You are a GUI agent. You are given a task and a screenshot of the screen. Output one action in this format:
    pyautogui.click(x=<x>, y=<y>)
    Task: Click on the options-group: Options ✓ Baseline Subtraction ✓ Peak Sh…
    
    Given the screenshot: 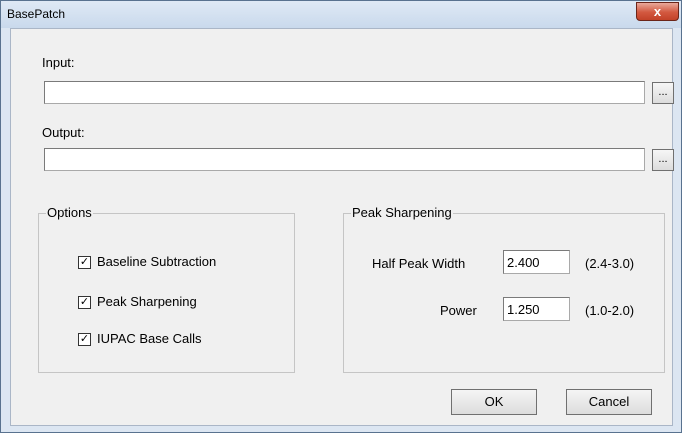 What is the action you would take?
    pyautogui.click(x=166, y=289)
    